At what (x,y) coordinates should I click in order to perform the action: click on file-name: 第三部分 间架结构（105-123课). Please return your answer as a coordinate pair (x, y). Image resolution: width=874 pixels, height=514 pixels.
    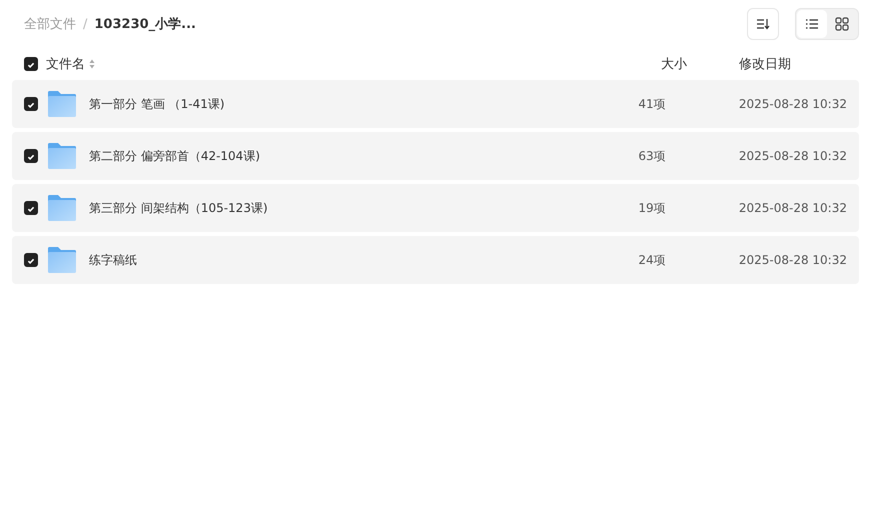
    Looking at the image, I should click on (178, 208).